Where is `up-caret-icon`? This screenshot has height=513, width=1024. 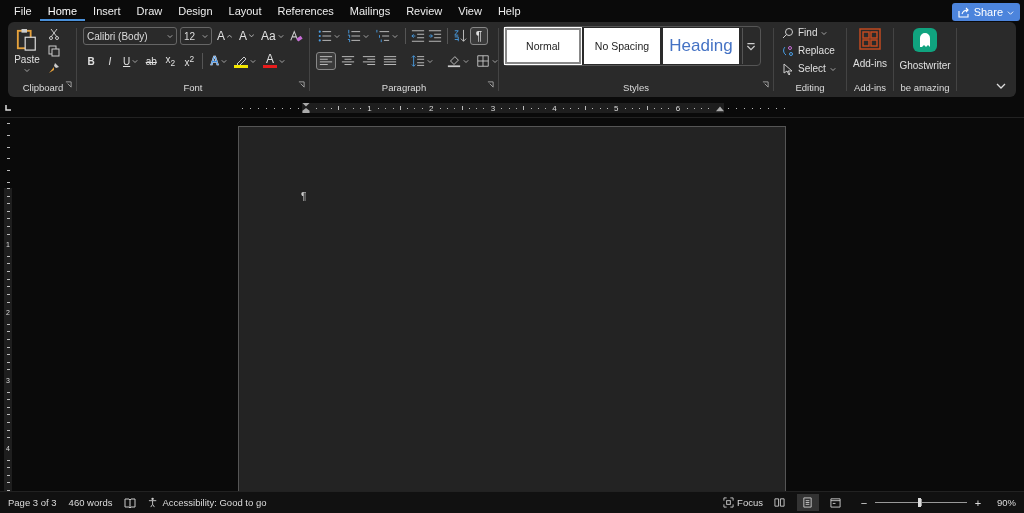 up-caret-icon is located at coordinates (229, 36).